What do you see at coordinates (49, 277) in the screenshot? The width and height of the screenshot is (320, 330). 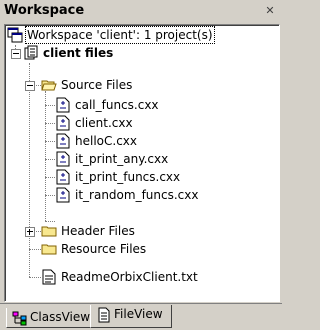 I see `text-file-icon` at bounding box center [49, 277].